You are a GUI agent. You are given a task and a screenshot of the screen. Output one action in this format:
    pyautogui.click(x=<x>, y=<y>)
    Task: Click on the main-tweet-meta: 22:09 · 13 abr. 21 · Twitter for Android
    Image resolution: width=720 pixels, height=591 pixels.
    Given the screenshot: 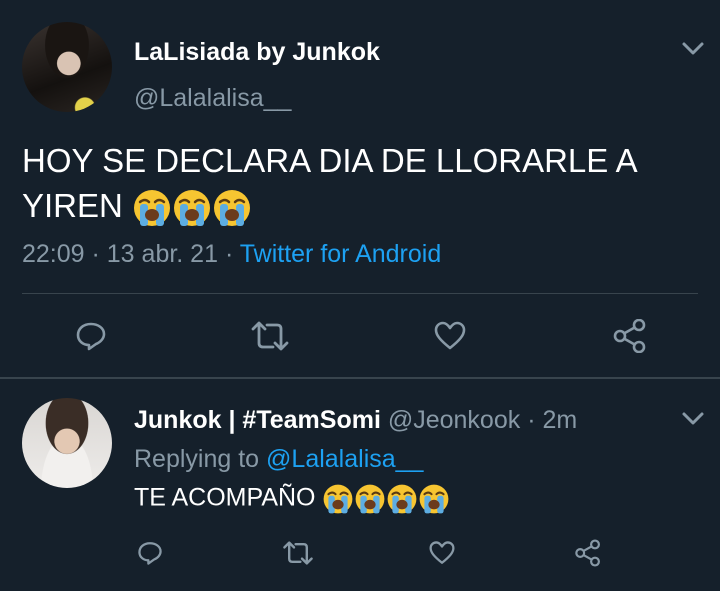 What is the action you would take?
    pyautogui.click(x=231, y=254)
    